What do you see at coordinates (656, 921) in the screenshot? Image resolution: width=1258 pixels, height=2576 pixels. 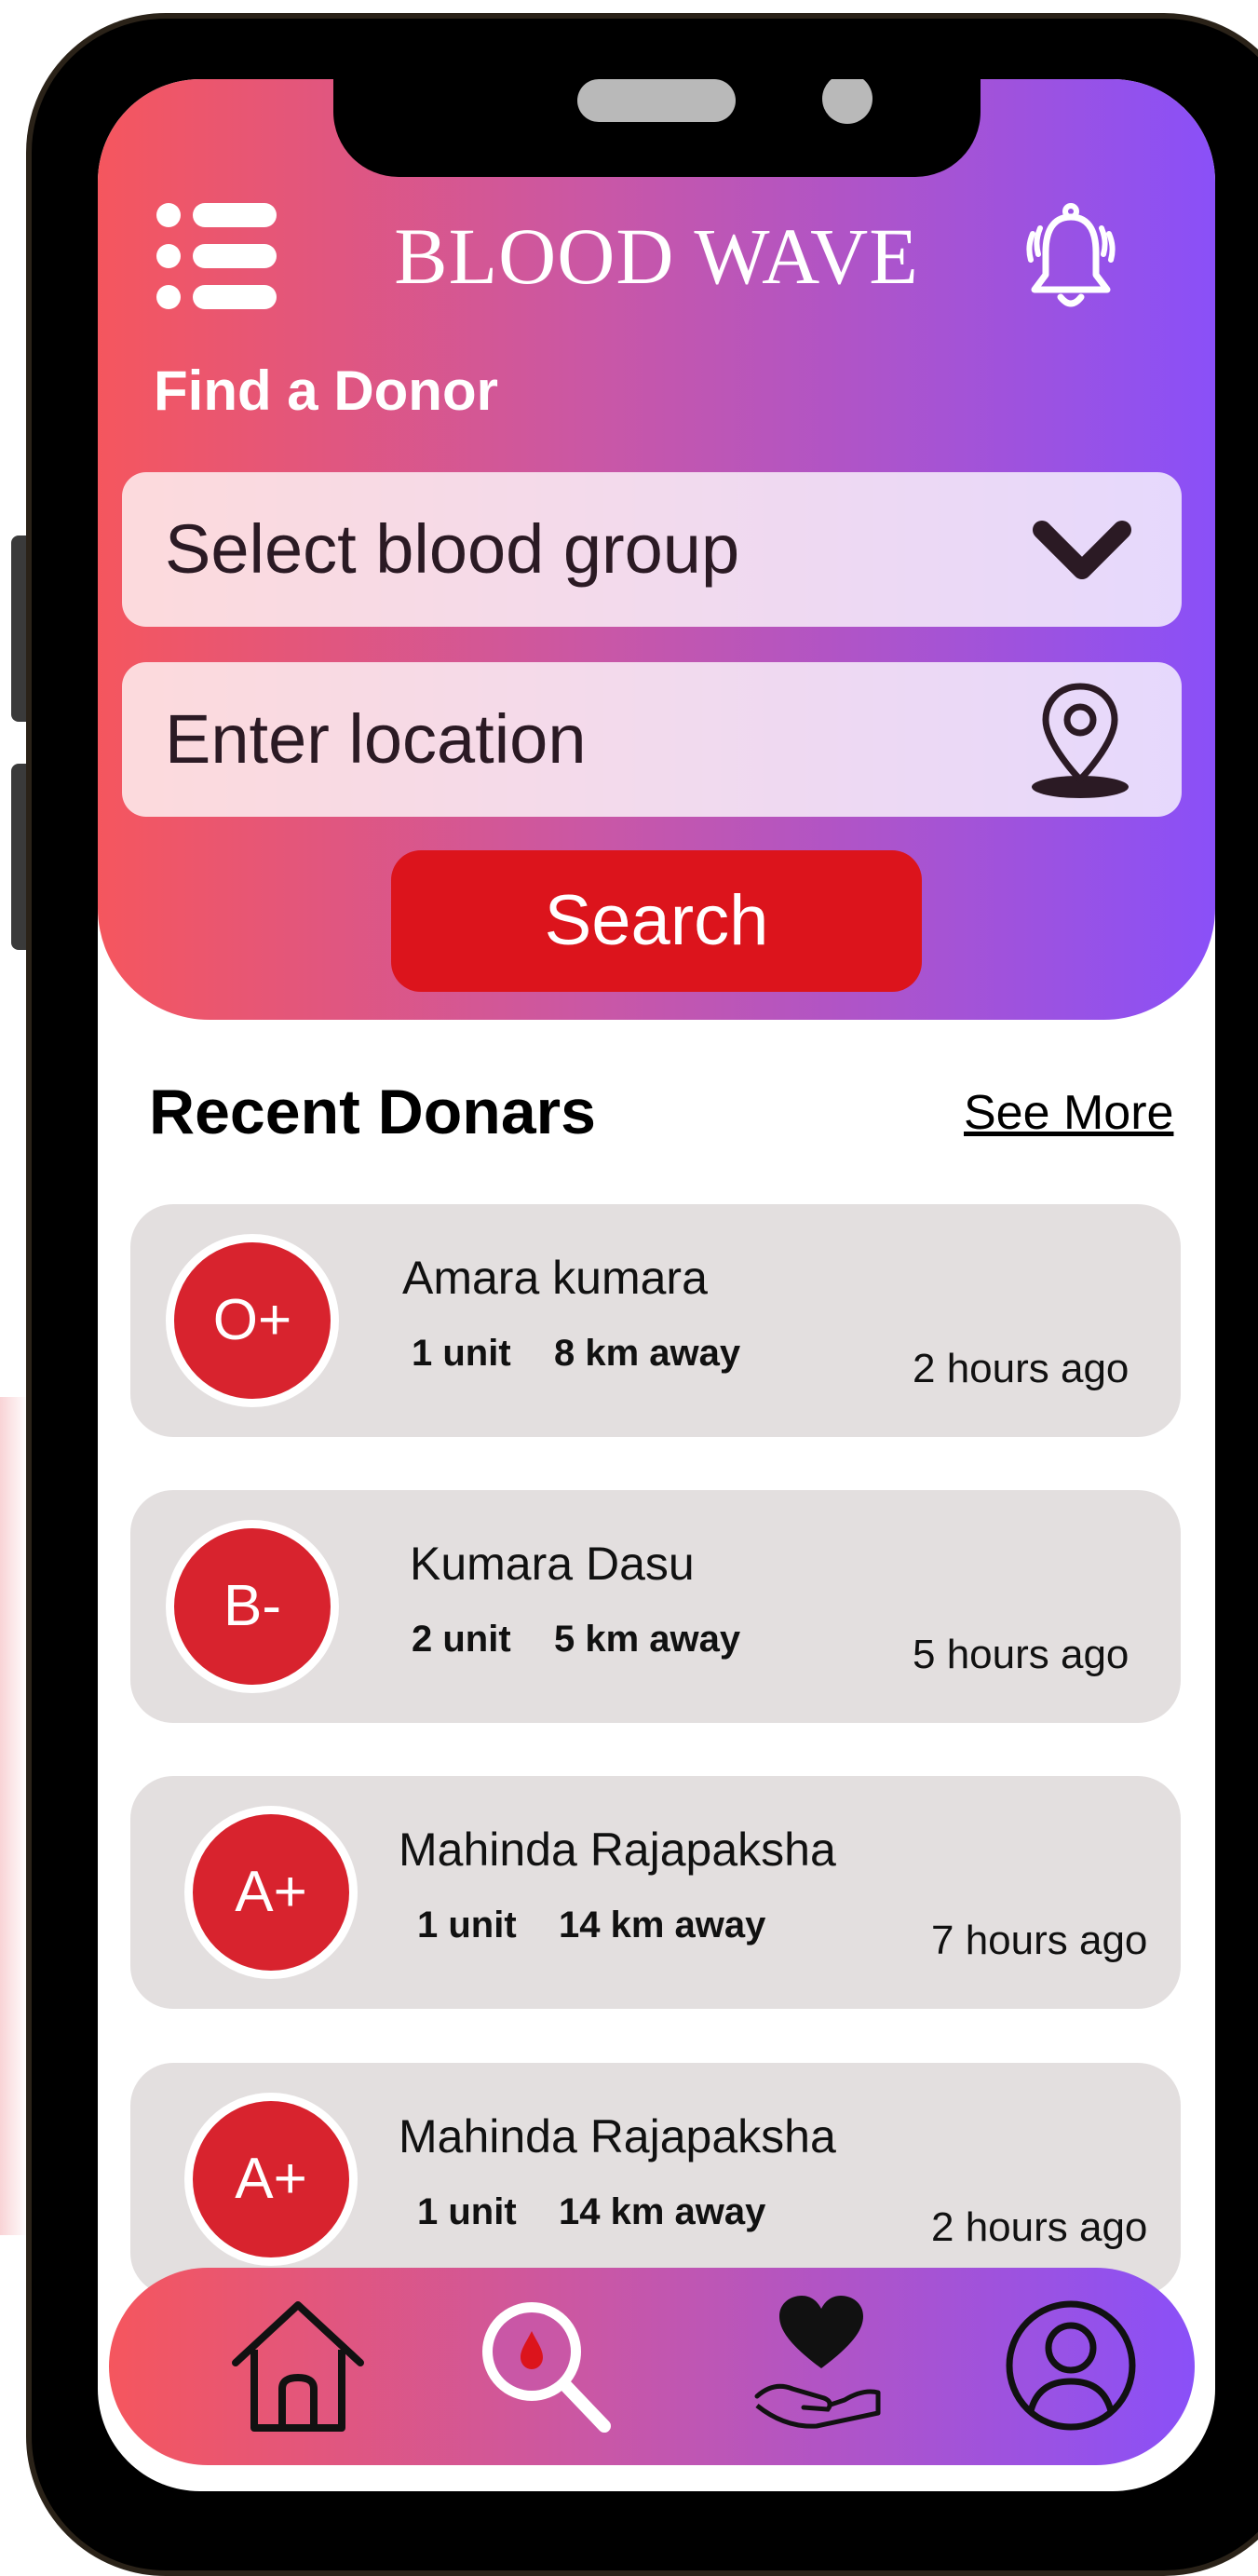 I see `search-button: Search` at bounding box center [656, 921].